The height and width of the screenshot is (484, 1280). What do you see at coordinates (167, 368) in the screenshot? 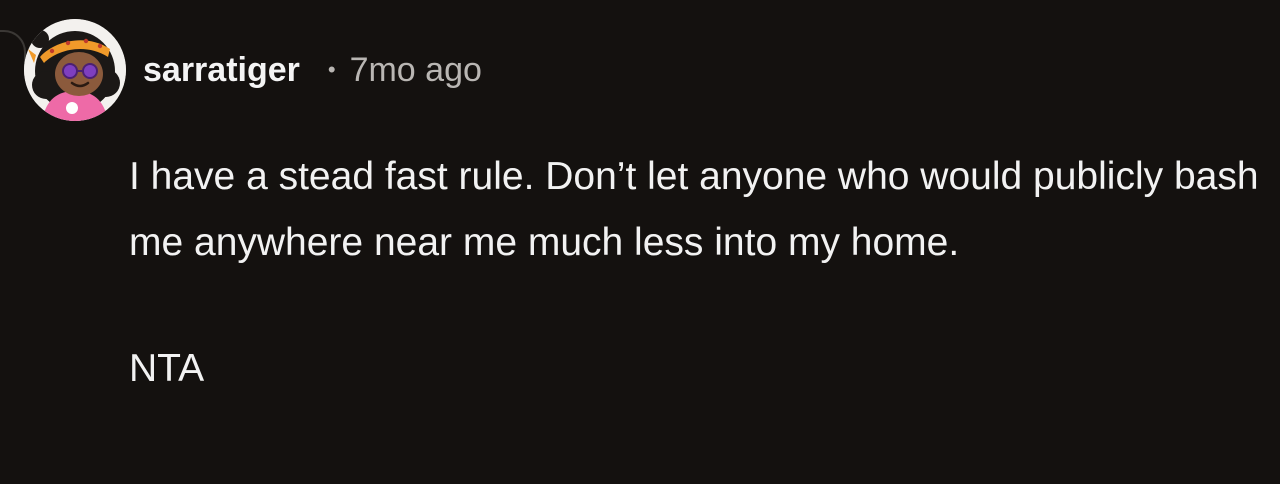
I see `comment-paragraph: NTA` at bounding box center [167, 368].